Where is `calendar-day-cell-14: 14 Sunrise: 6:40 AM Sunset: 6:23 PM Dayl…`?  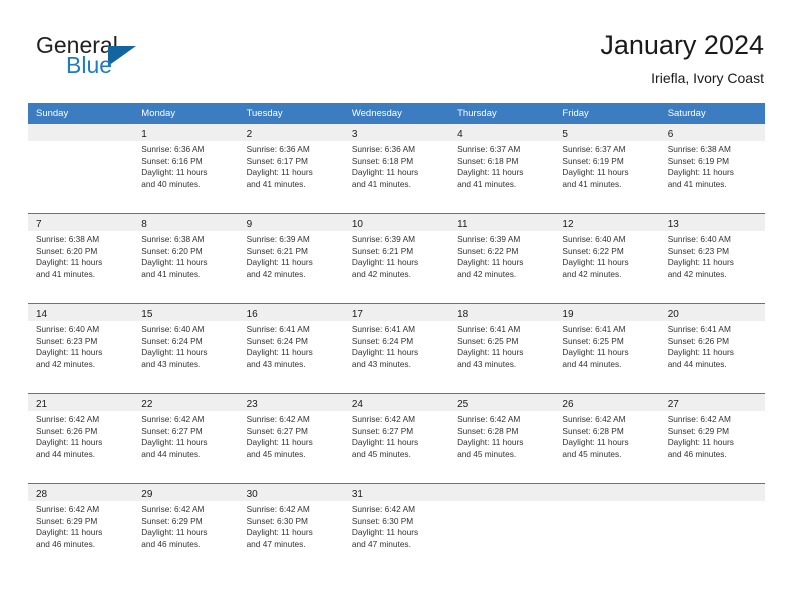 calendar-day-cell-14: 14 Sunrise: 6:40 AM Sunset: 6:23 PM Dayl… is located at coordinates (81, 348).